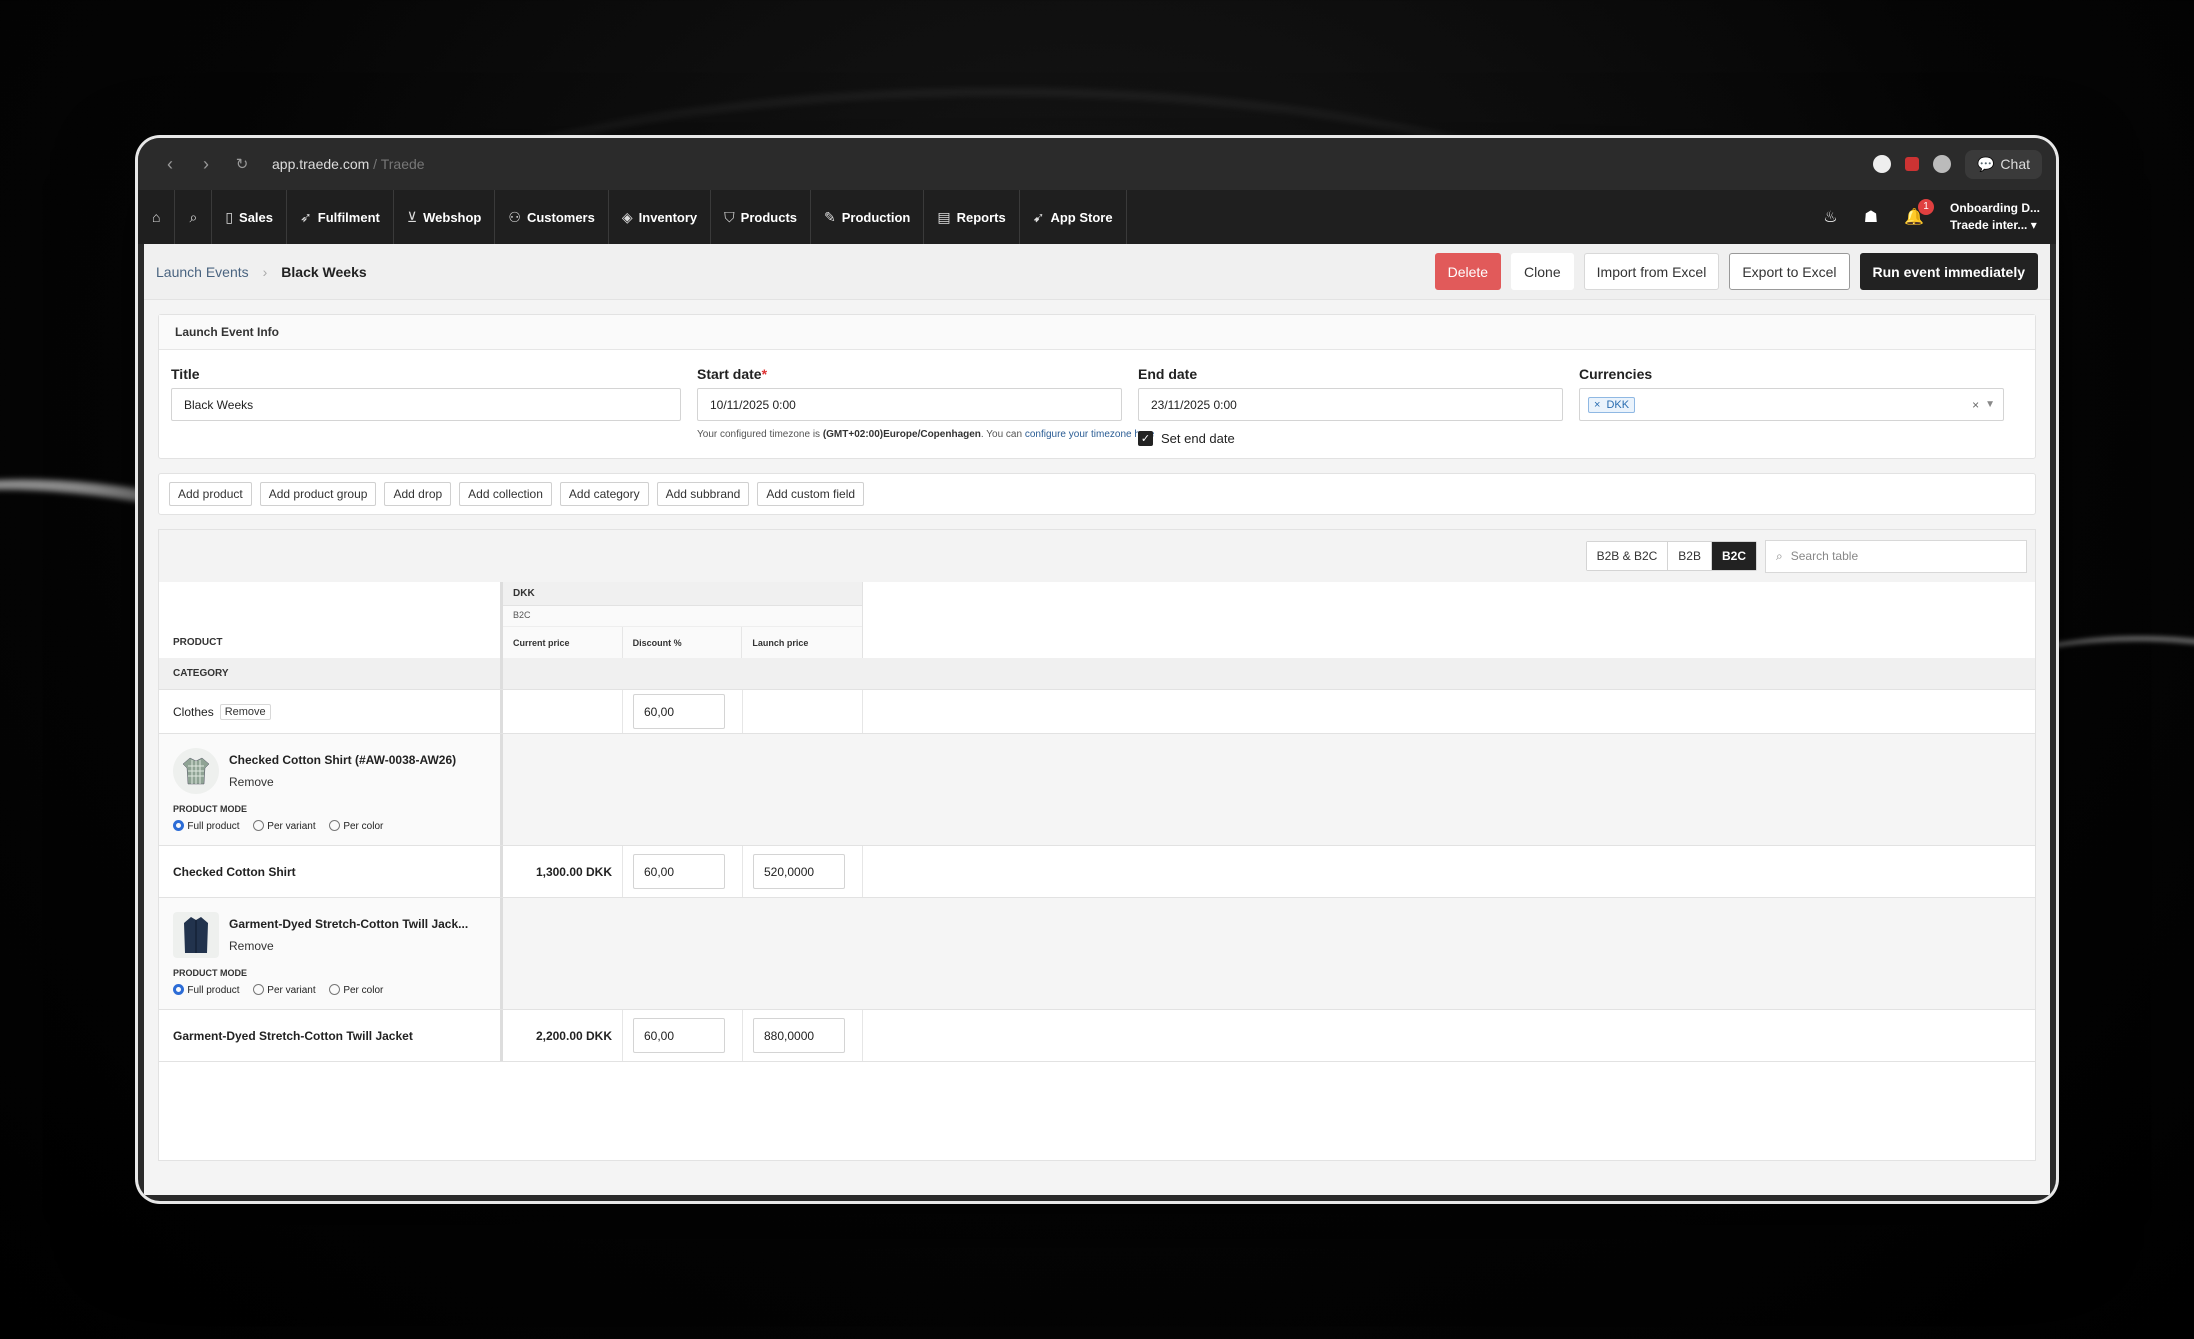  I want to click on set-end-date-checkbox: ✓, so click(1145, 438).